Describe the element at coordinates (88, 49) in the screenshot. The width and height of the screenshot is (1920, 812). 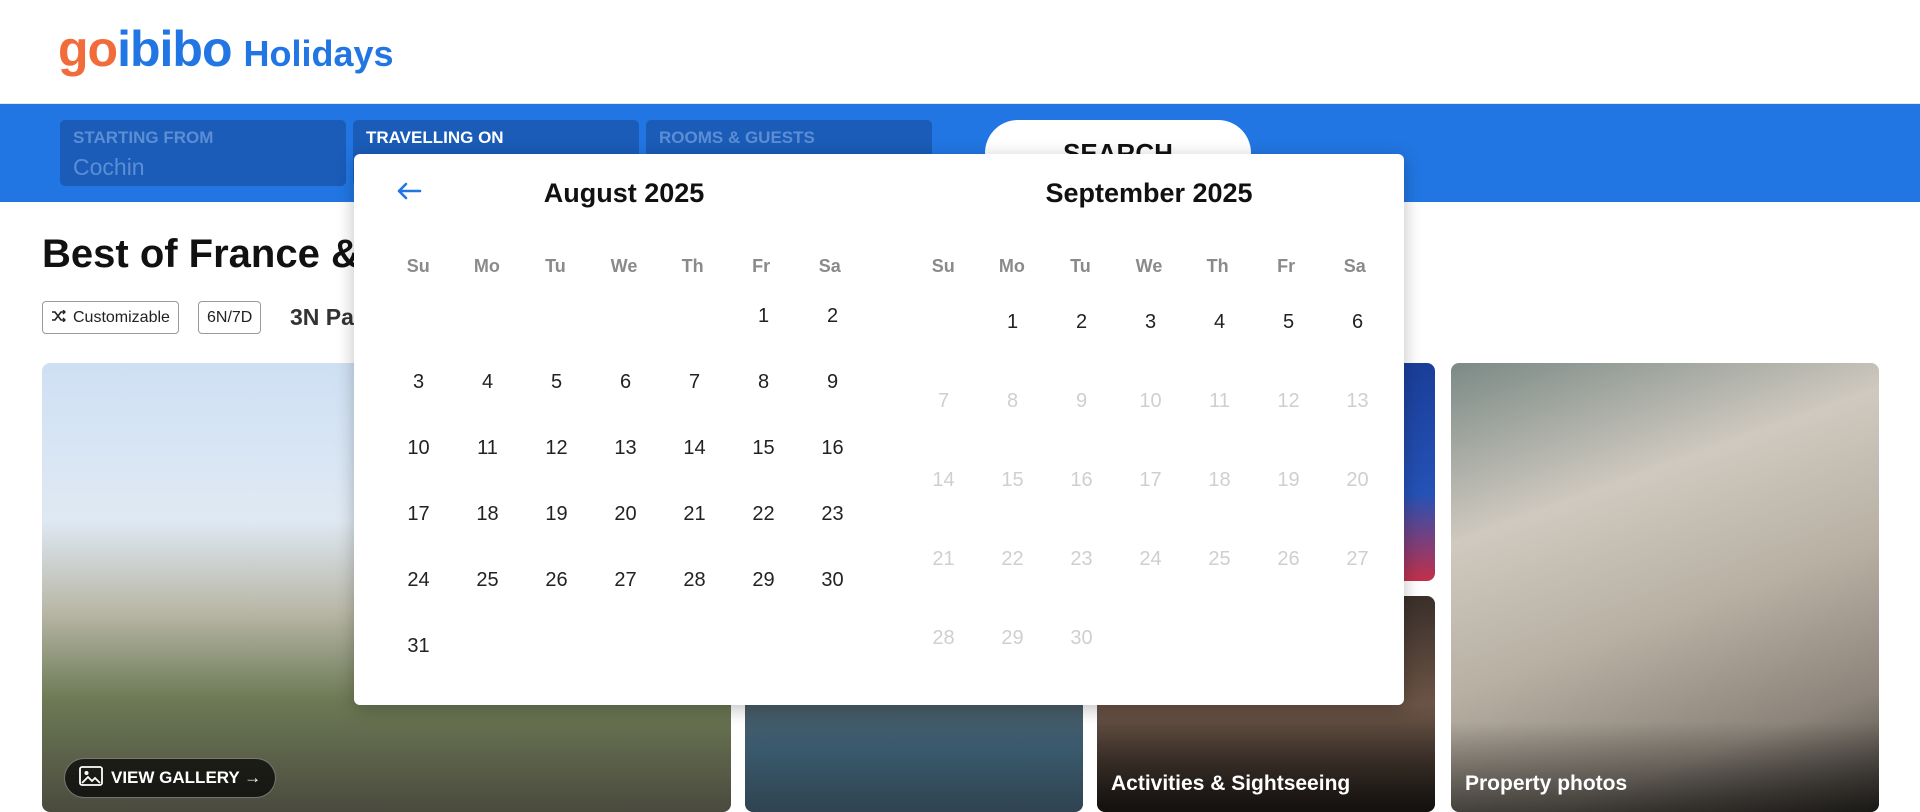
I see `logo-go: go` at that location.